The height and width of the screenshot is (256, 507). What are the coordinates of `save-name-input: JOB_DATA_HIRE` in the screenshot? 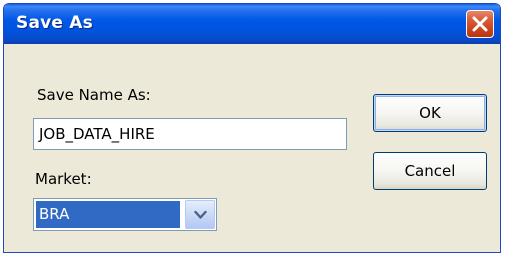 It's located at (190, 134).